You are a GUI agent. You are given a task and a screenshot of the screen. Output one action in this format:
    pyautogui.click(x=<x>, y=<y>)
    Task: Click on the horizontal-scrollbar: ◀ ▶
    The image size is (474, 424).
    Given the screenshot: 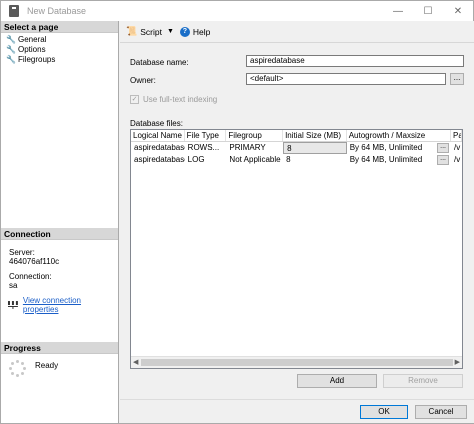 What is the action you would take?
    pyautogui.click(x=296, y=362)
    